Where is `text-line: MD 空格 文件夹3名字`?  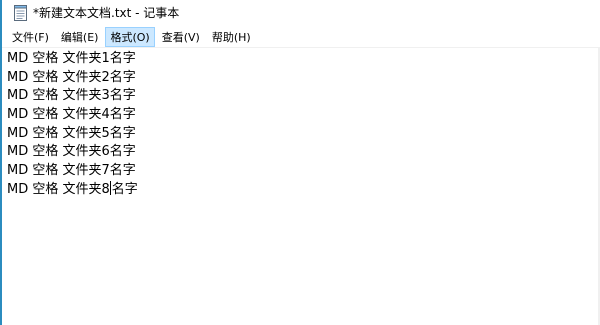 text-line: MD 空格 文件夹3名字 is located at coordinates (71, 96).